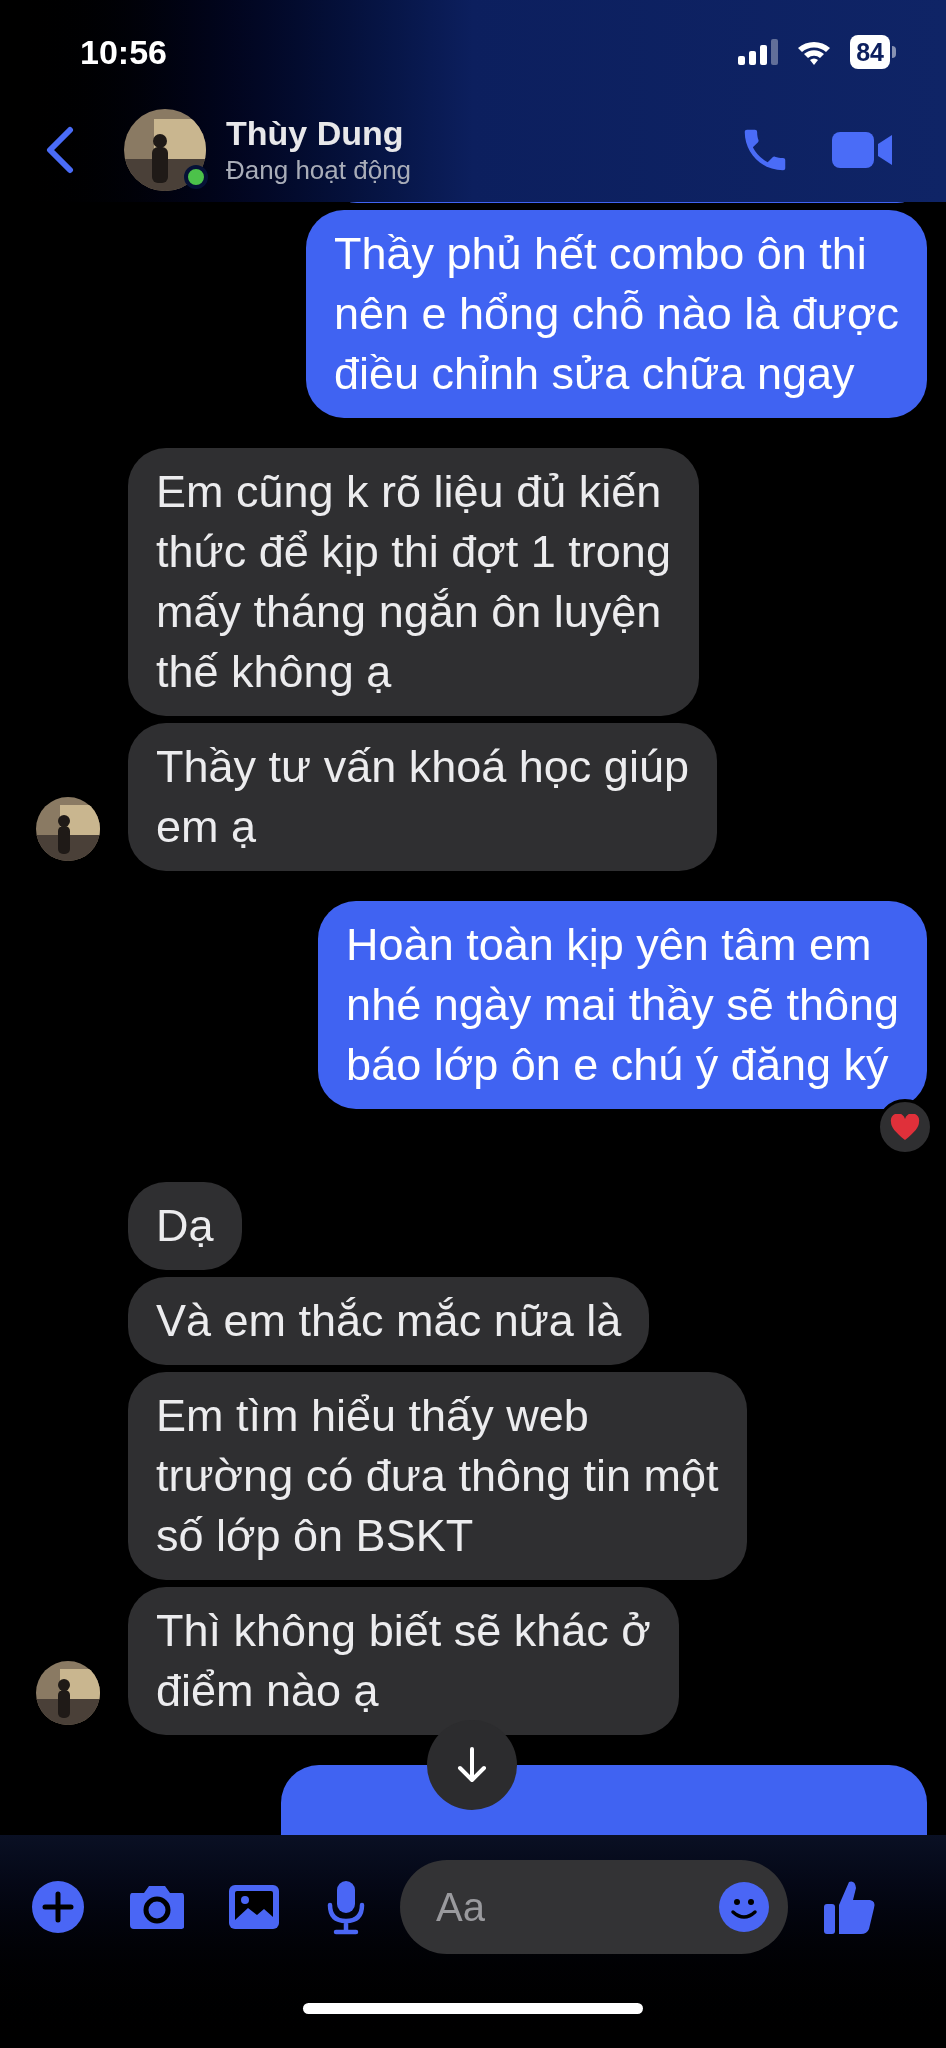 The image size is (946, 2048). Describe the element at coordinates (346, 1907) in the screenshot. I see `microphone-icon` at that location.